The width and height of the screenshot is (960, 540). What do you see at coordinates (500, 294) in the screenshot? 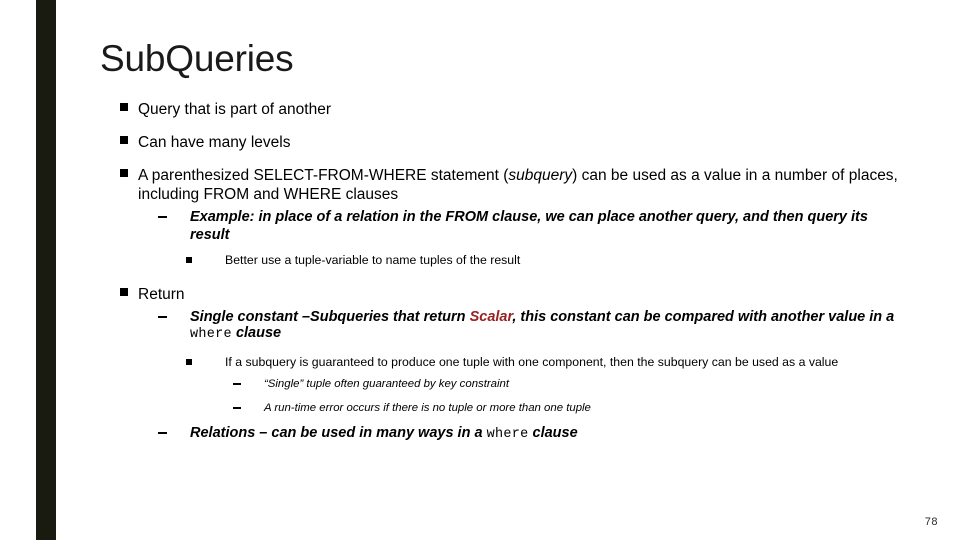
I see `bullet-level1: Return` at bounding box center [500, 294].